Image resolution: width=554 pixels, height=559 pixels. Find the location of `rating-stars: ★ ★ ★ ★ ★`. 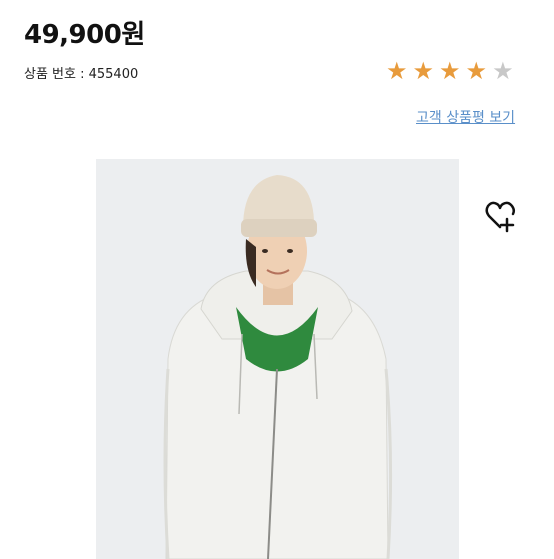

rating-stars: ★ ★ ★ ★ ★ is located at coordinates (450, 71).